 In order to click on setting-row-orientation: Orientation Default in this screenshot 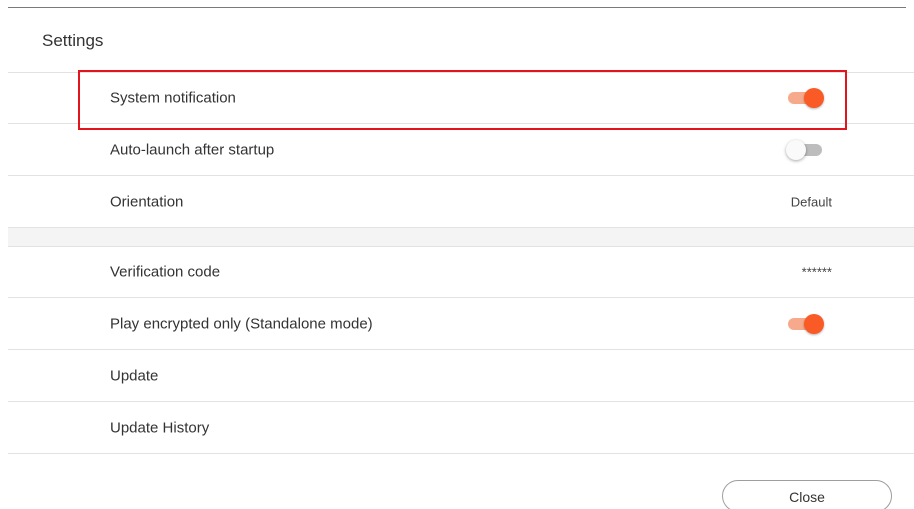, I will do `click(461, 202)`.